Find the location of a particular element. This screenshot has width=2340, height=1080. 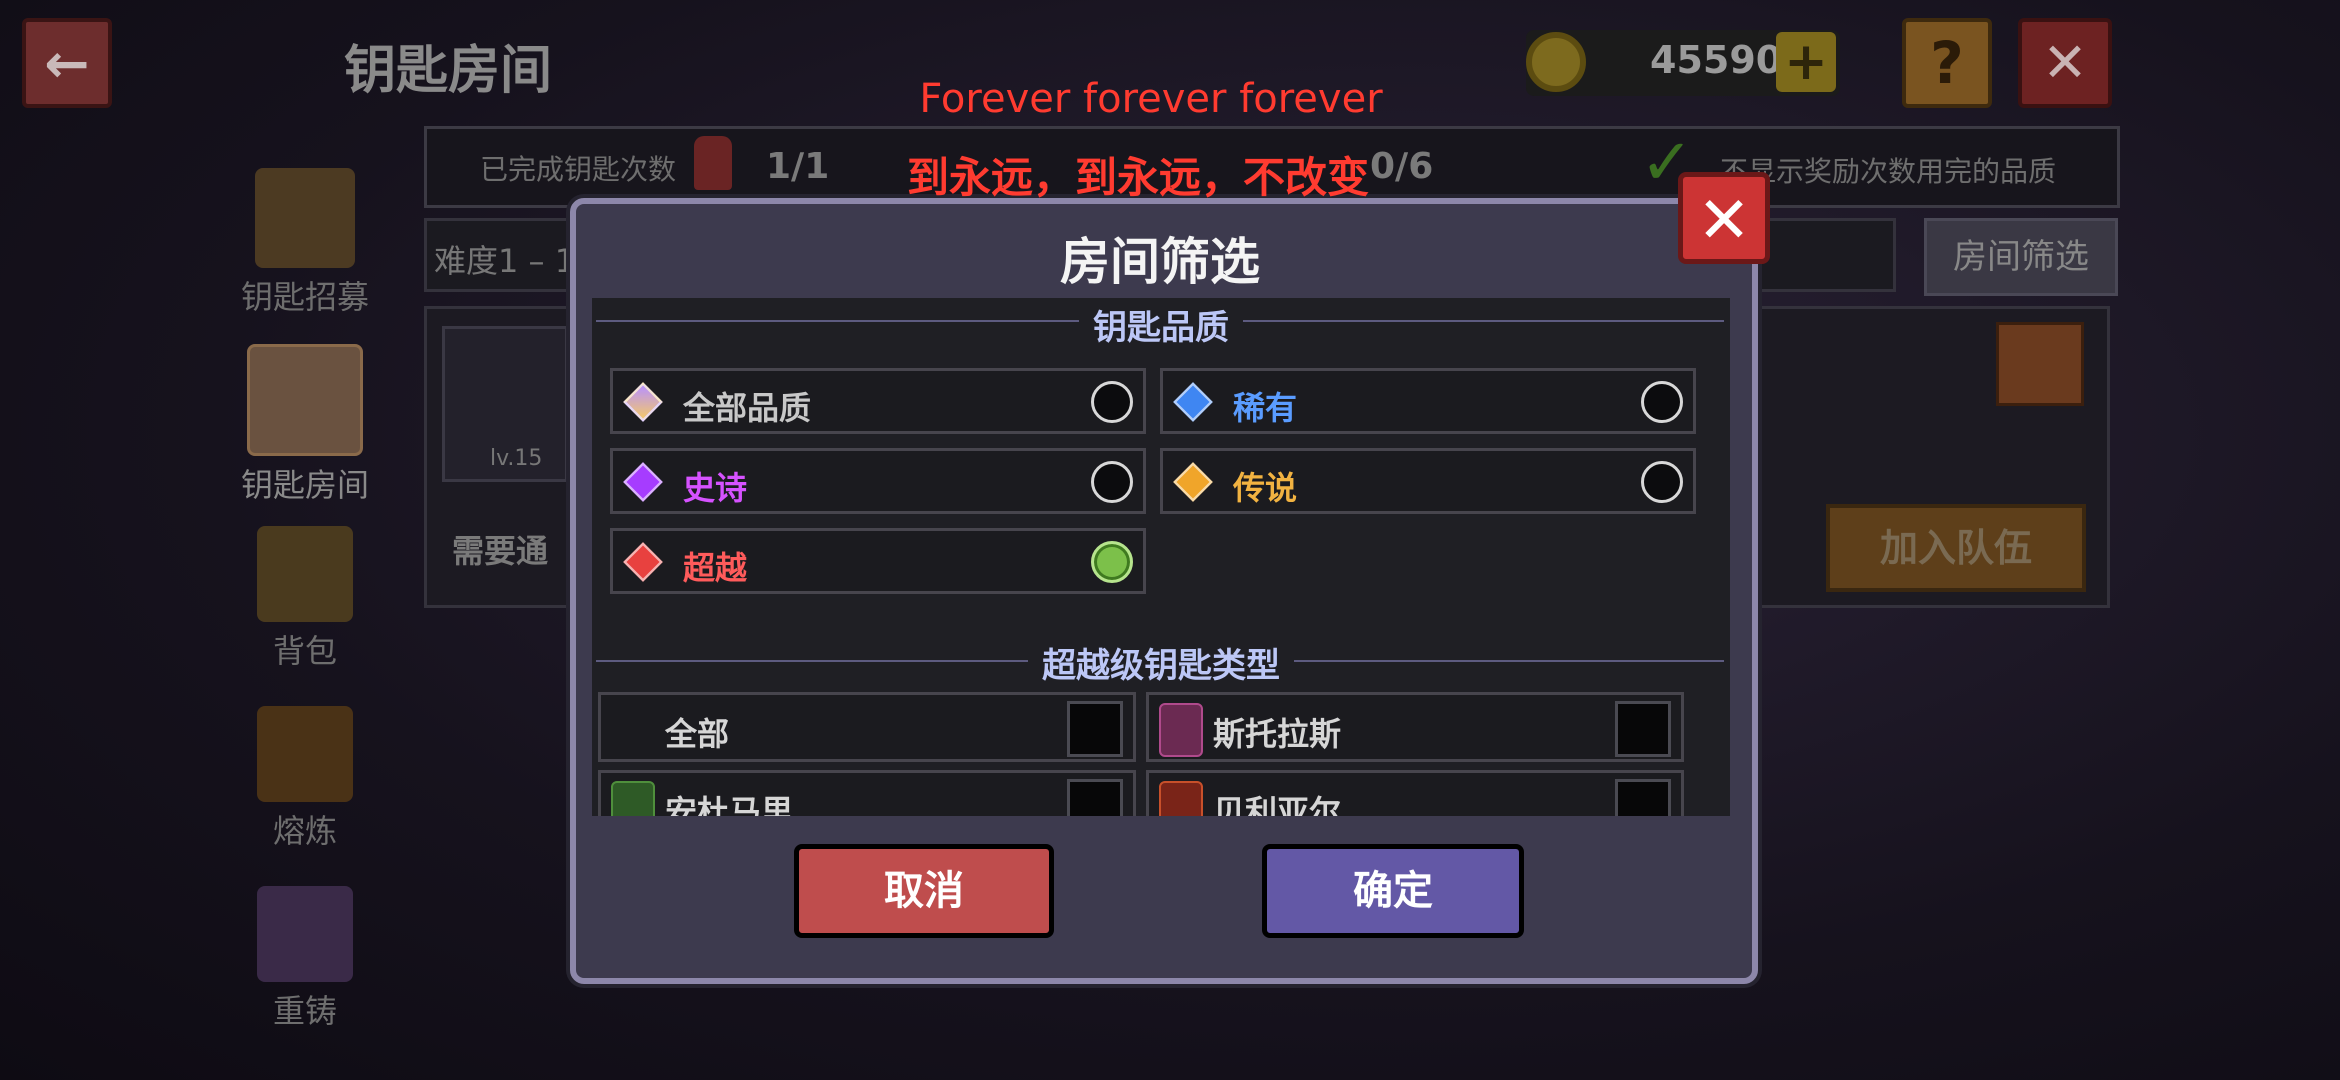

key-type-label: 全部 is located at coordinates (697, 734).